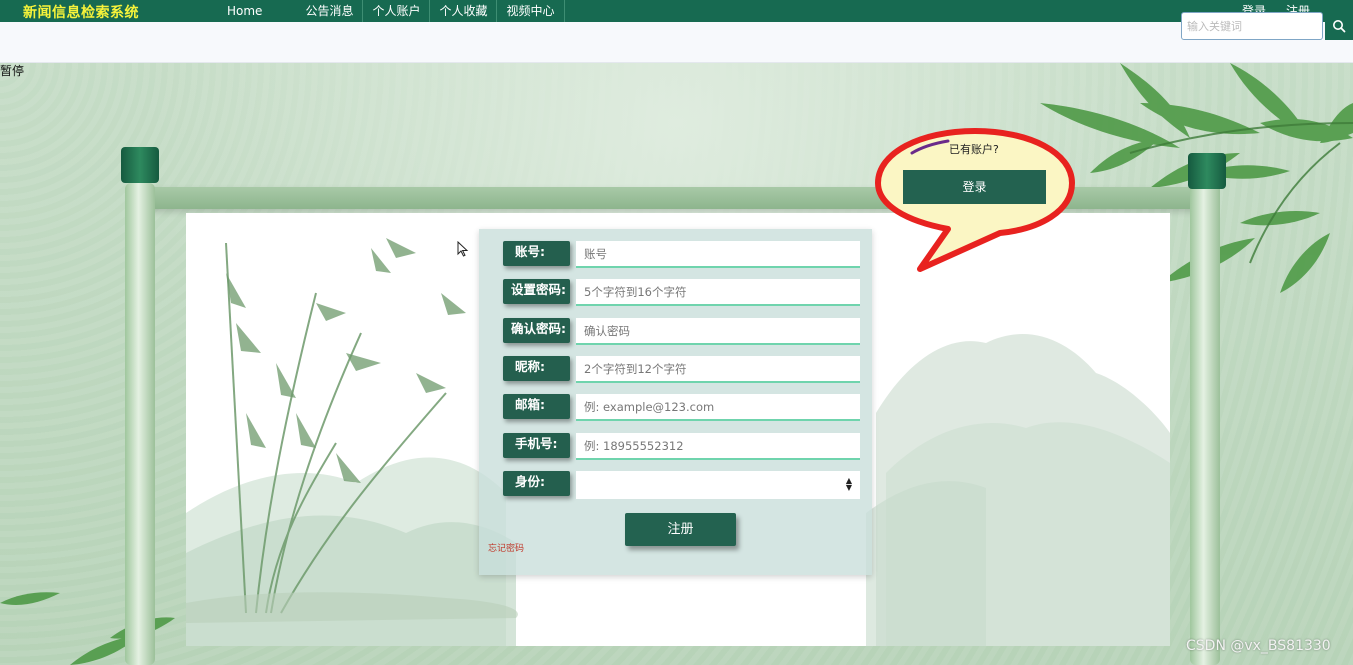 The height and width of the screenshot is (665, 1353). What do you see at coordinates (974, 149) in the screenshot?
I see `have-account-text: 已有账户?` at bounding box center [974, 149].